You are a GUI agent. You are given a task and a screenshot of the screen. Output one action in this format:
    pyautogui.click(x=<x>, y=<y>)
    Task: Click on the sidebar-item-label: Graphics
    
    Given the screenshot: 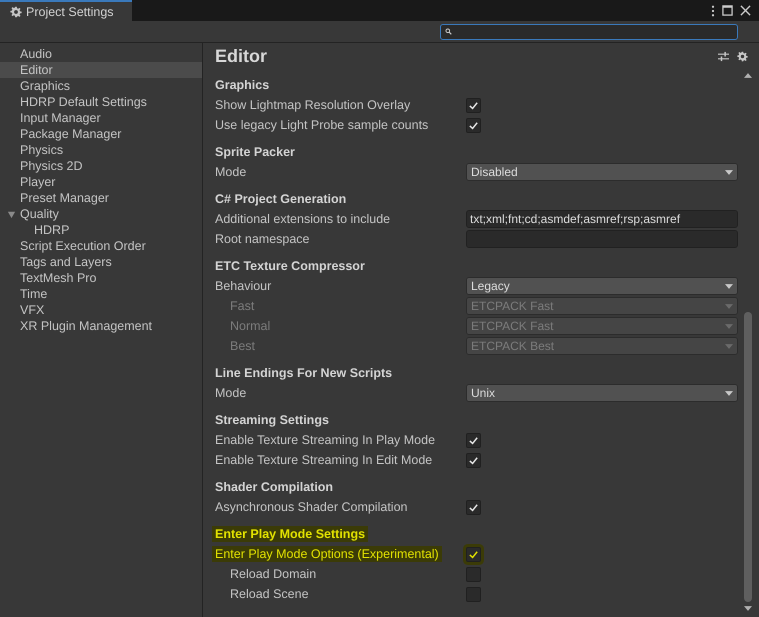 What is the action you would take?
    pyautogui.click(x=45, y=86)
    